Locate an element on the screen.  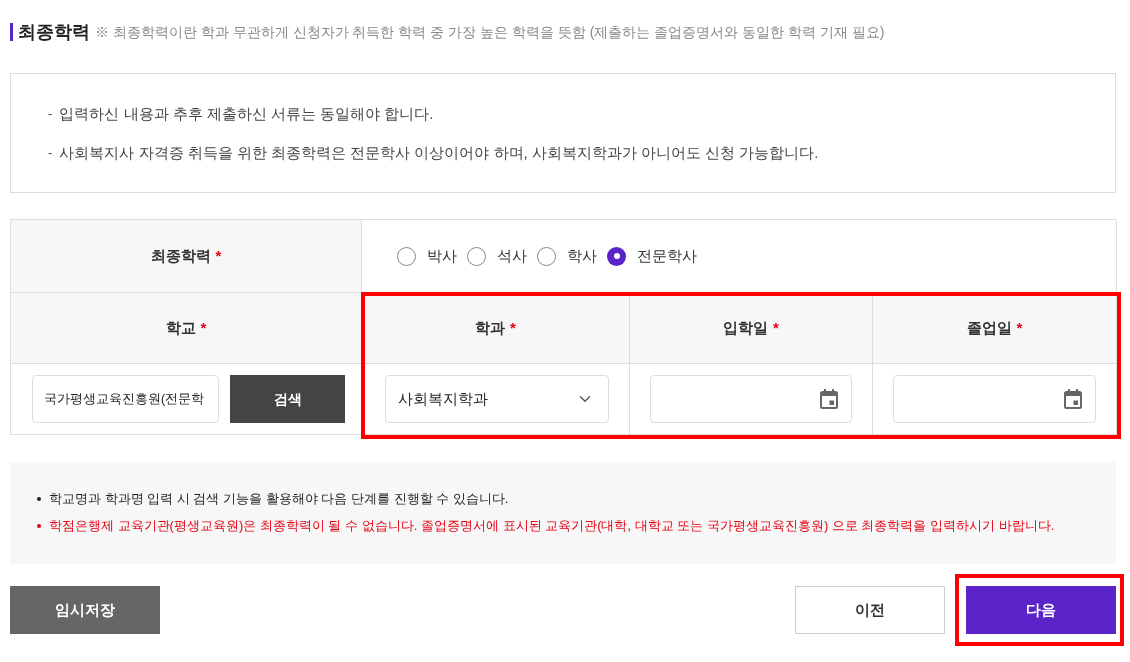
field-label: 졸업일 is located at coordinates (989, 327).